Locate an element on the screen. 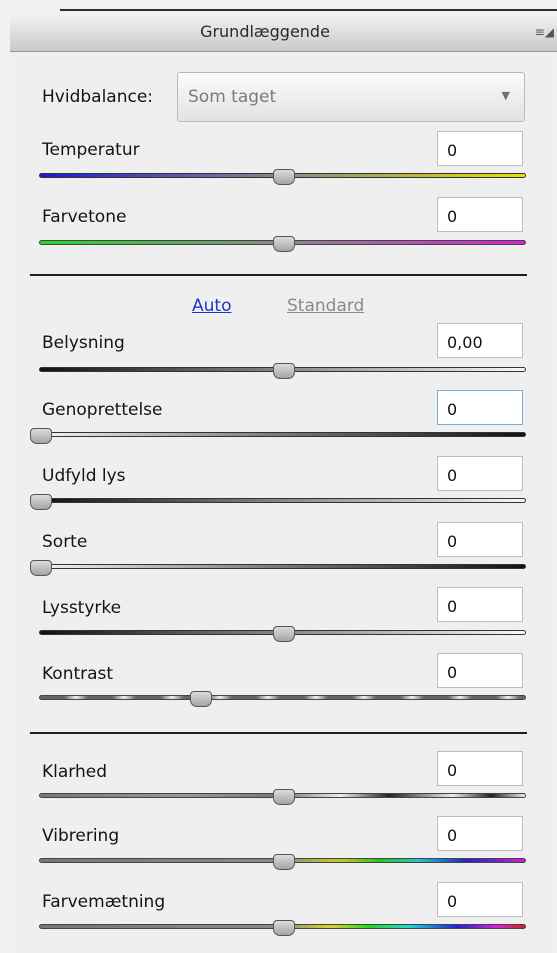 Image resolution: width=557 pixels, height=953 pixels. contrast-field: 0 is located at coordinates (480, 670).